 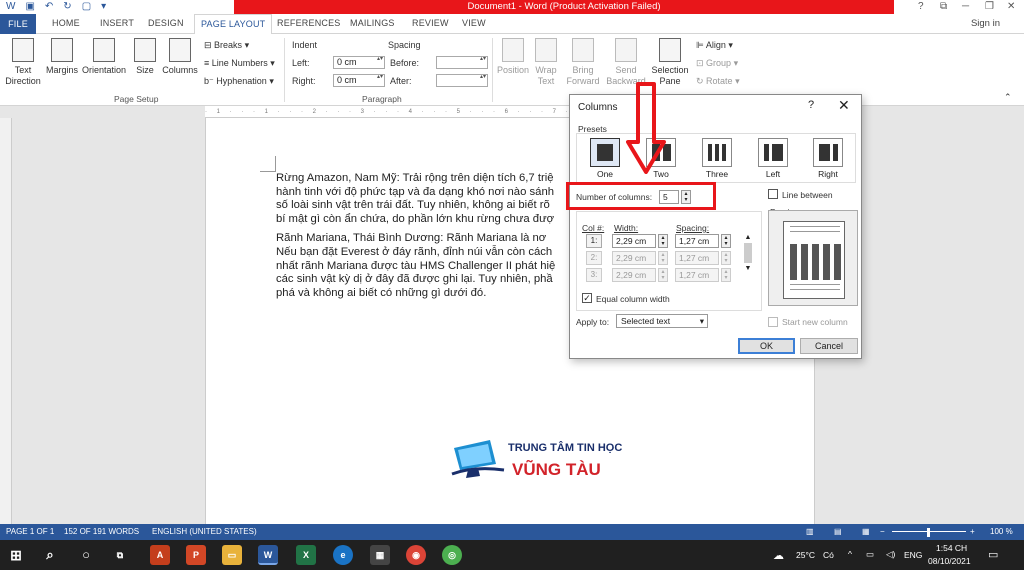 What do you see at coordinates (86, 555) in the screenshot?
I see `cortana-icon: ○` at bounding box center [86, 555].